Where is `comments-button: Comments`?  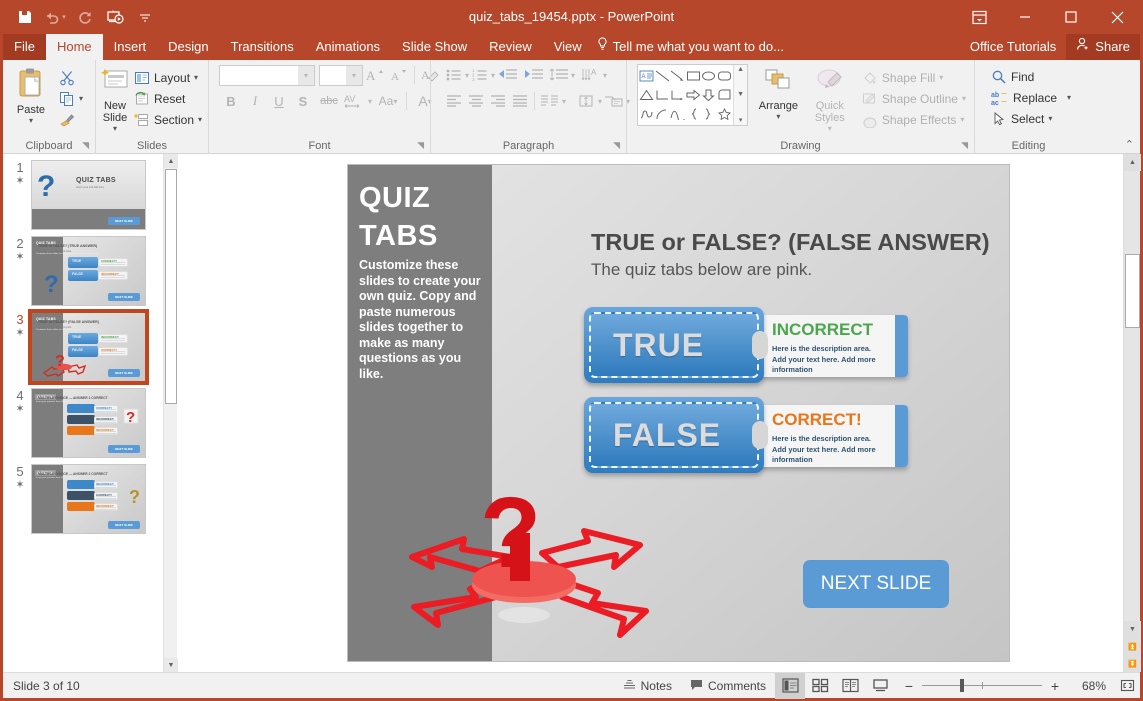 comments-button: Comments is located at coordinates (728, 686).